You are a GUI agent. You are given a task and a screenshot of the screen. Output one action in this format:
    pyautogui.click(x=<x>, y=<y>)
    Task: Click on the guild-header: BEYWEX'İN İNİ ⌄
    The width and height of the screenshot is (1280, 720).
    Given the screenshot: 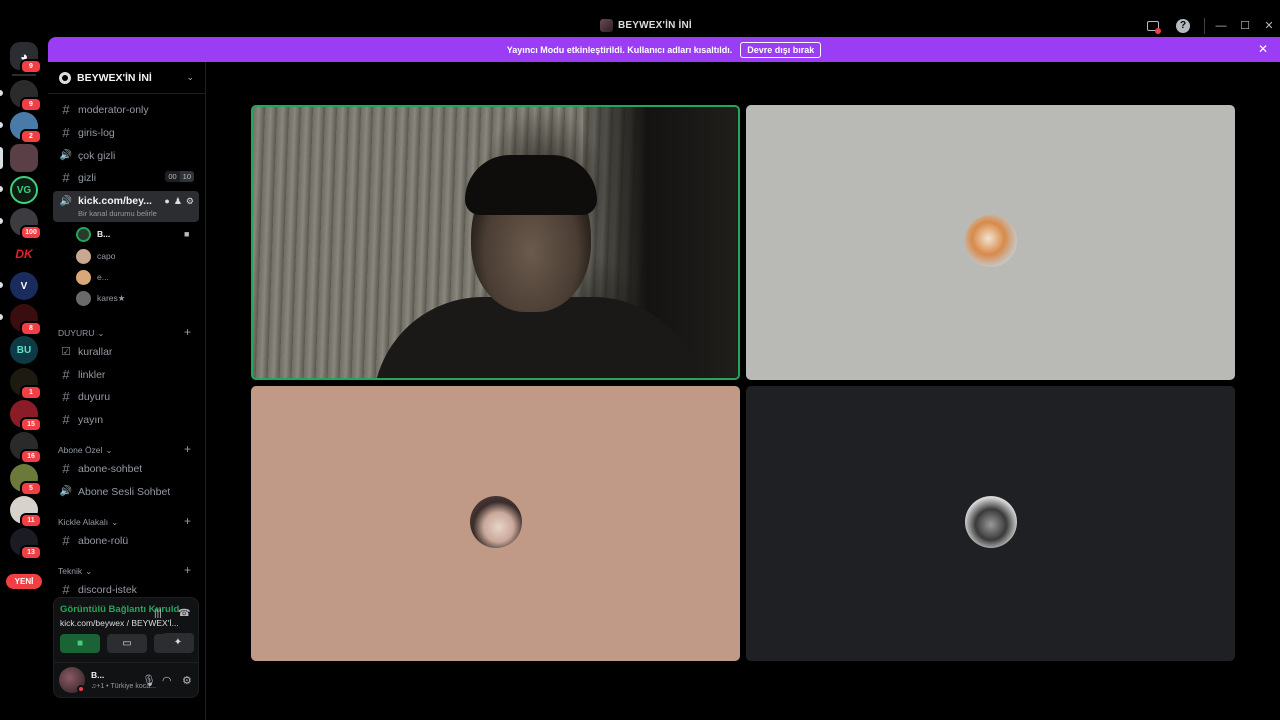 What is the action you would take?
    pyautogui.click(x=127, y=78)
    